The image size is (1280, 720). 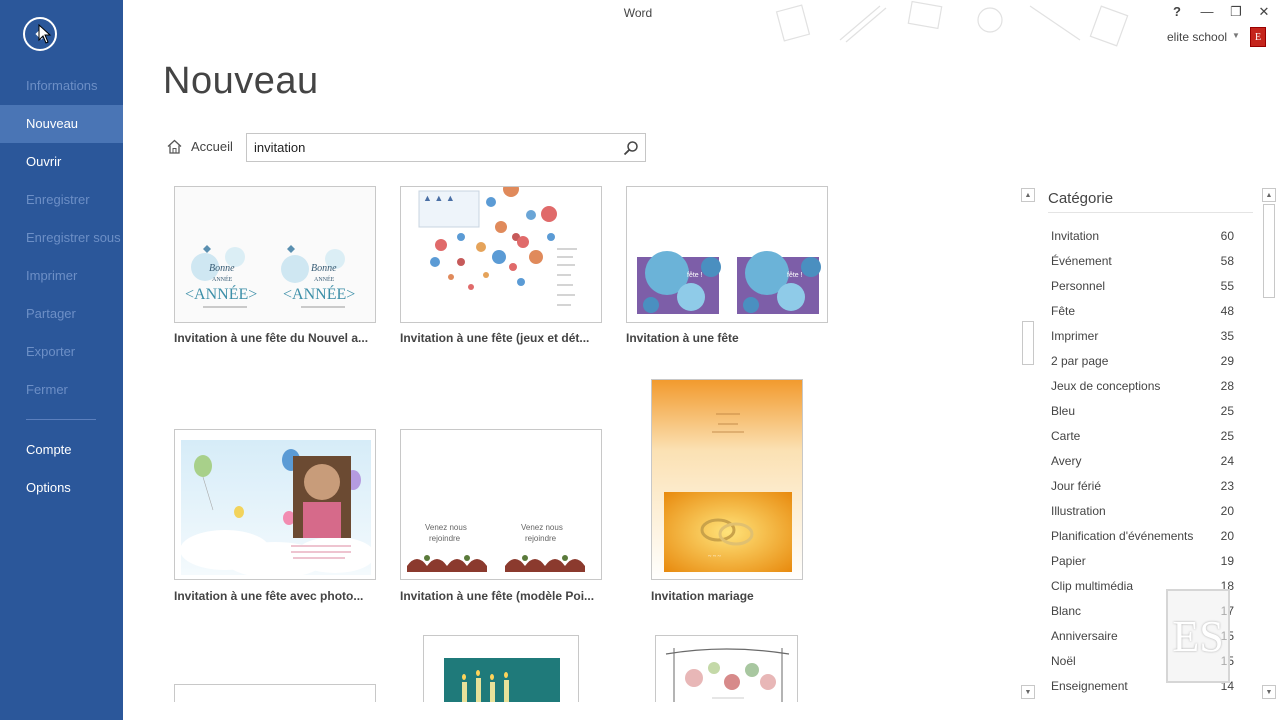 I want to click on search-input, so click(x=432, y=147).